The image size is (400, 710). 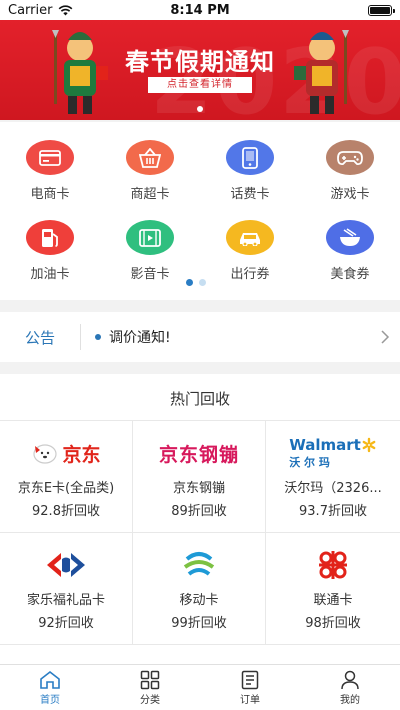 I want to click on card-rate: 92折回收, so click(x=66, y=623).